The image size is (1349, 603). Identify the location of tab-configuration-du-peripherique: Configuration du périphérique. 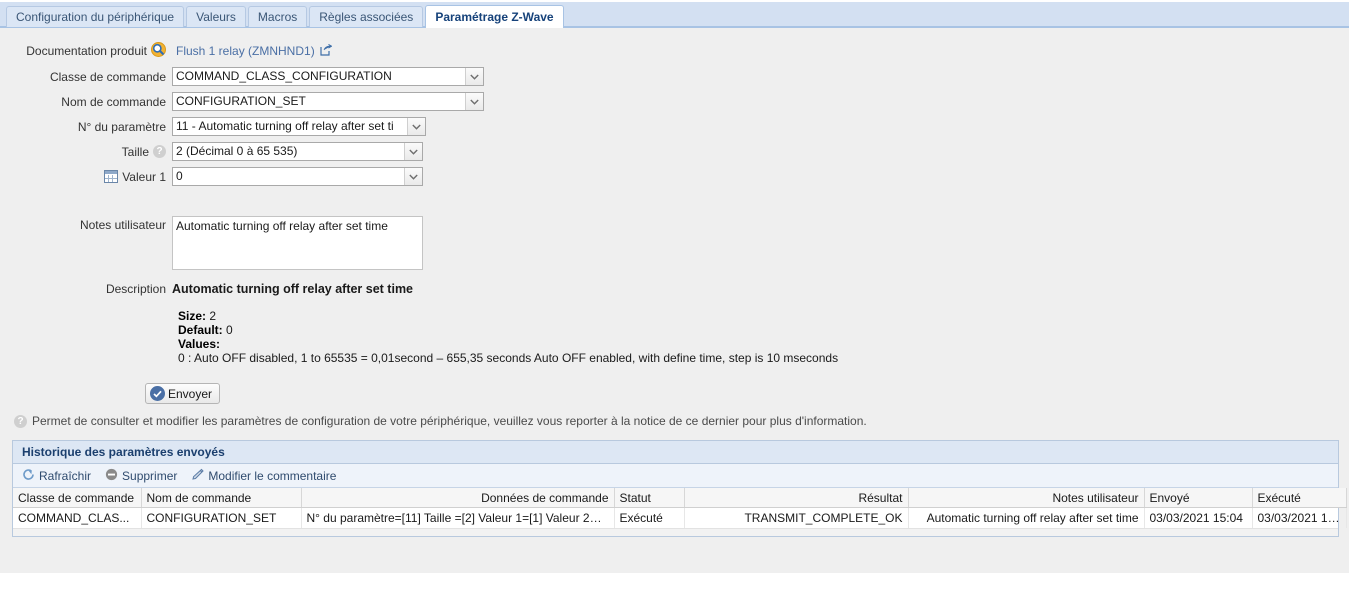
(95, 16).